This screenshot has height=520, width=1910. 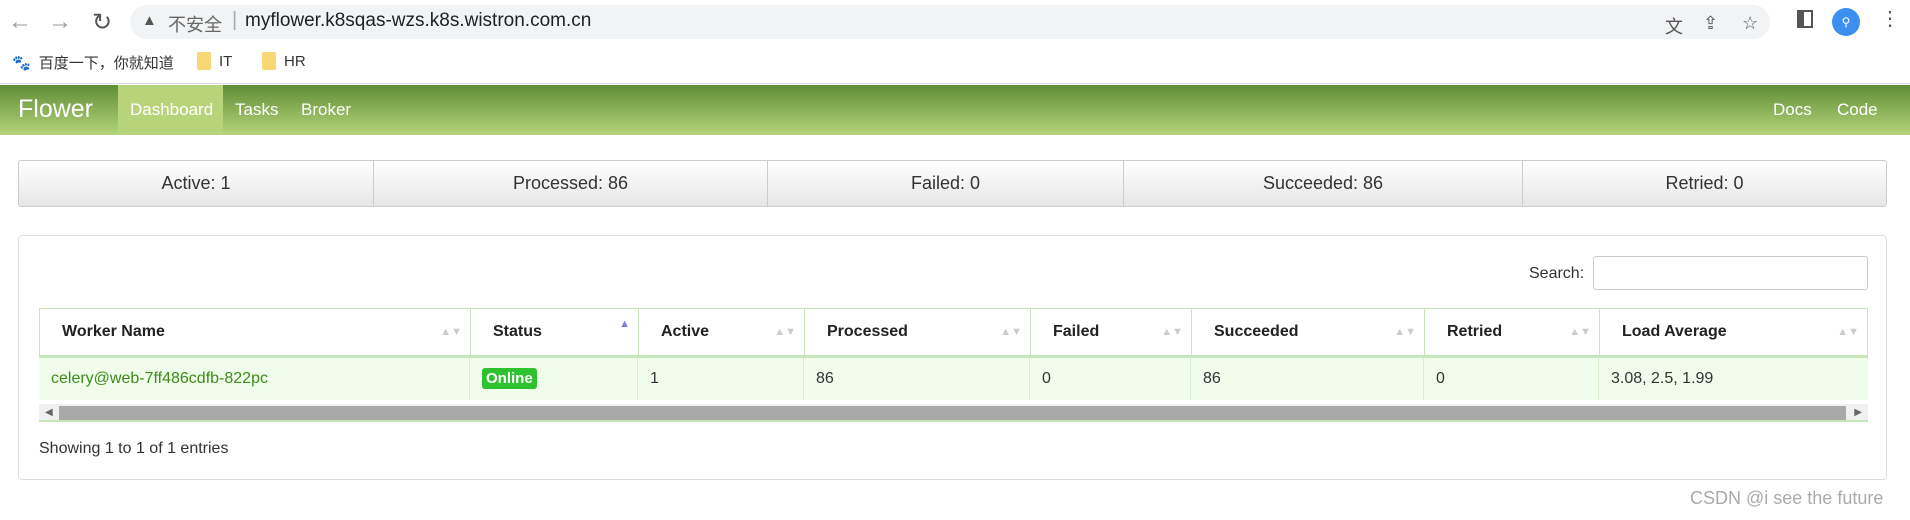 I want to click on stat-processed: Processed: 86, so click(x=571, y=183).